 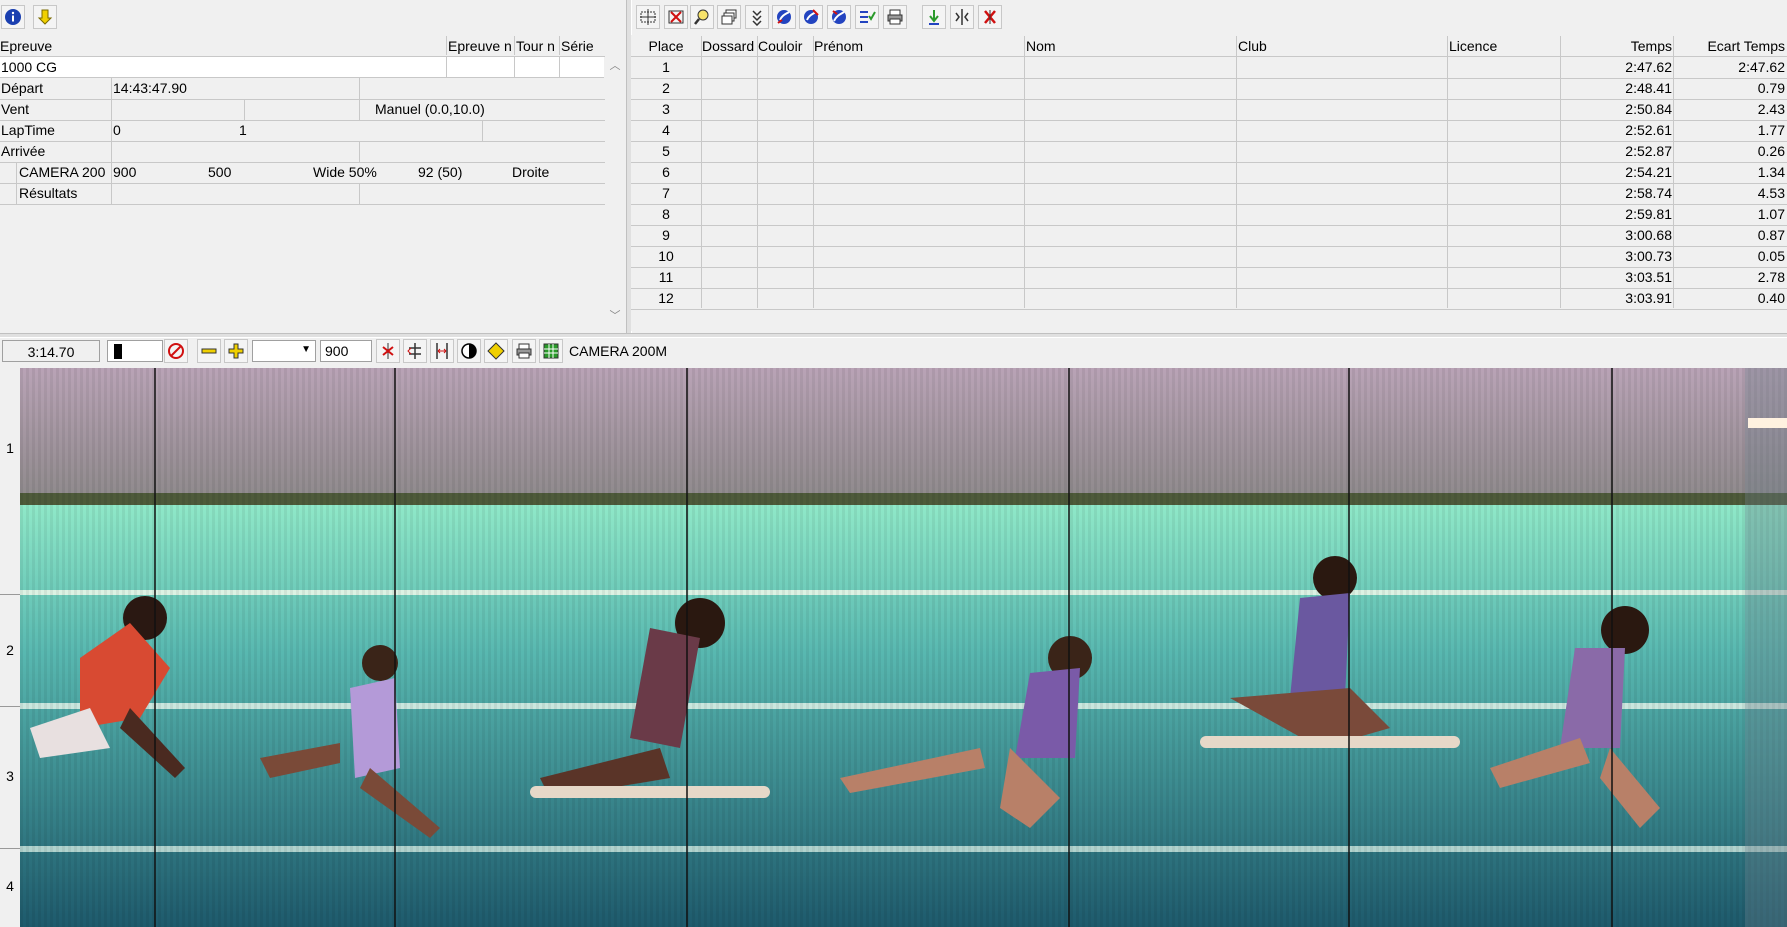 What do you see at coordinates (666, 46) in the screenshot?
I see `header-place: Place` at bounding box center [666, 46].